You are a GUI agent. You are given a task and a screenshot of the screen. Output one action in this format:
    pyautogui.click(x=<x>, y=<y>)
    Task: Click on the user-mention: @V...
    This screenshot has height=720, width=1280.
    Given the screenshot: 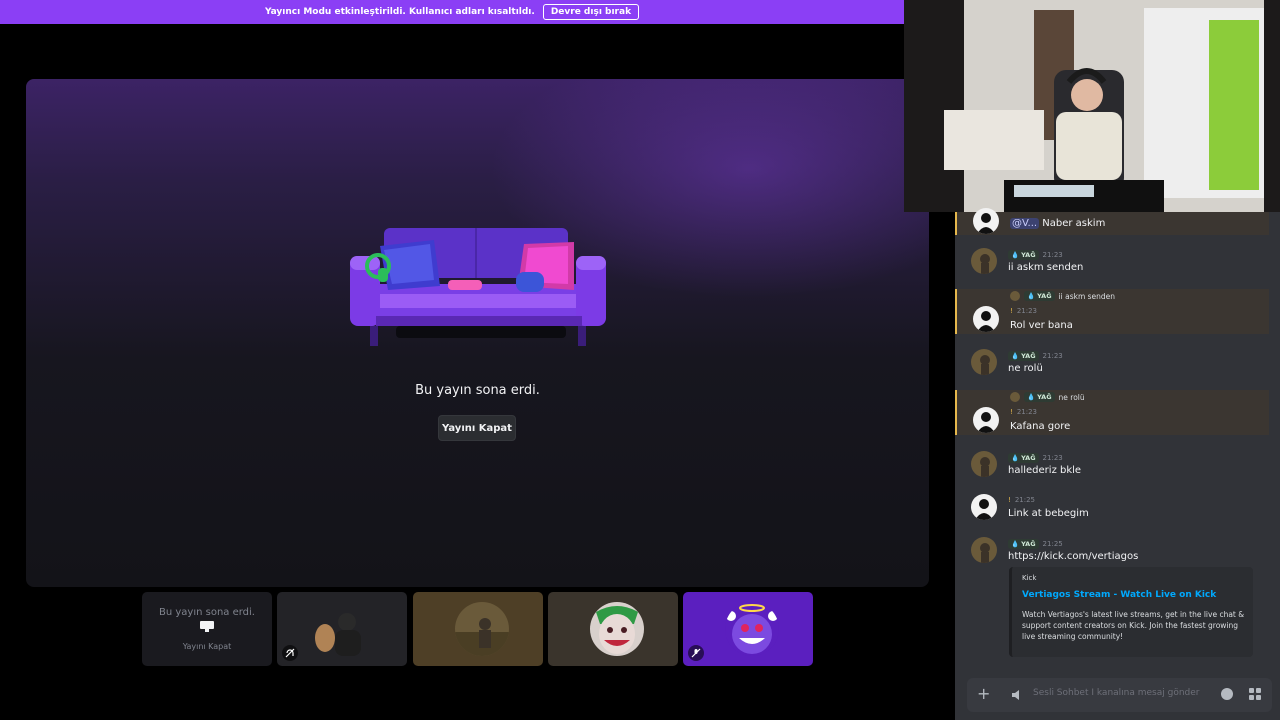 What is the action you would take?
    pyautogui.click(x=1025, y=223)
    